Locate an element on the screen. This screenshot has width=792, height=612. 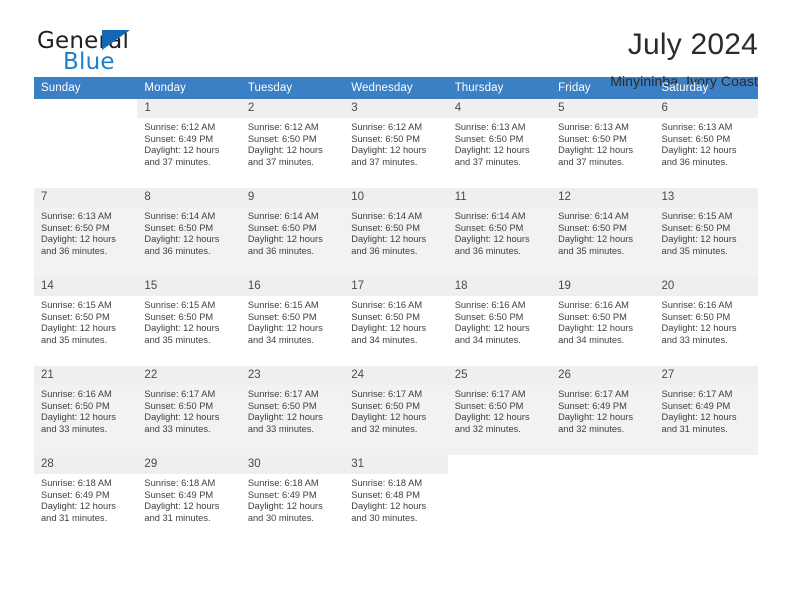
day-number: 5 is located at coordinates (603, 108).